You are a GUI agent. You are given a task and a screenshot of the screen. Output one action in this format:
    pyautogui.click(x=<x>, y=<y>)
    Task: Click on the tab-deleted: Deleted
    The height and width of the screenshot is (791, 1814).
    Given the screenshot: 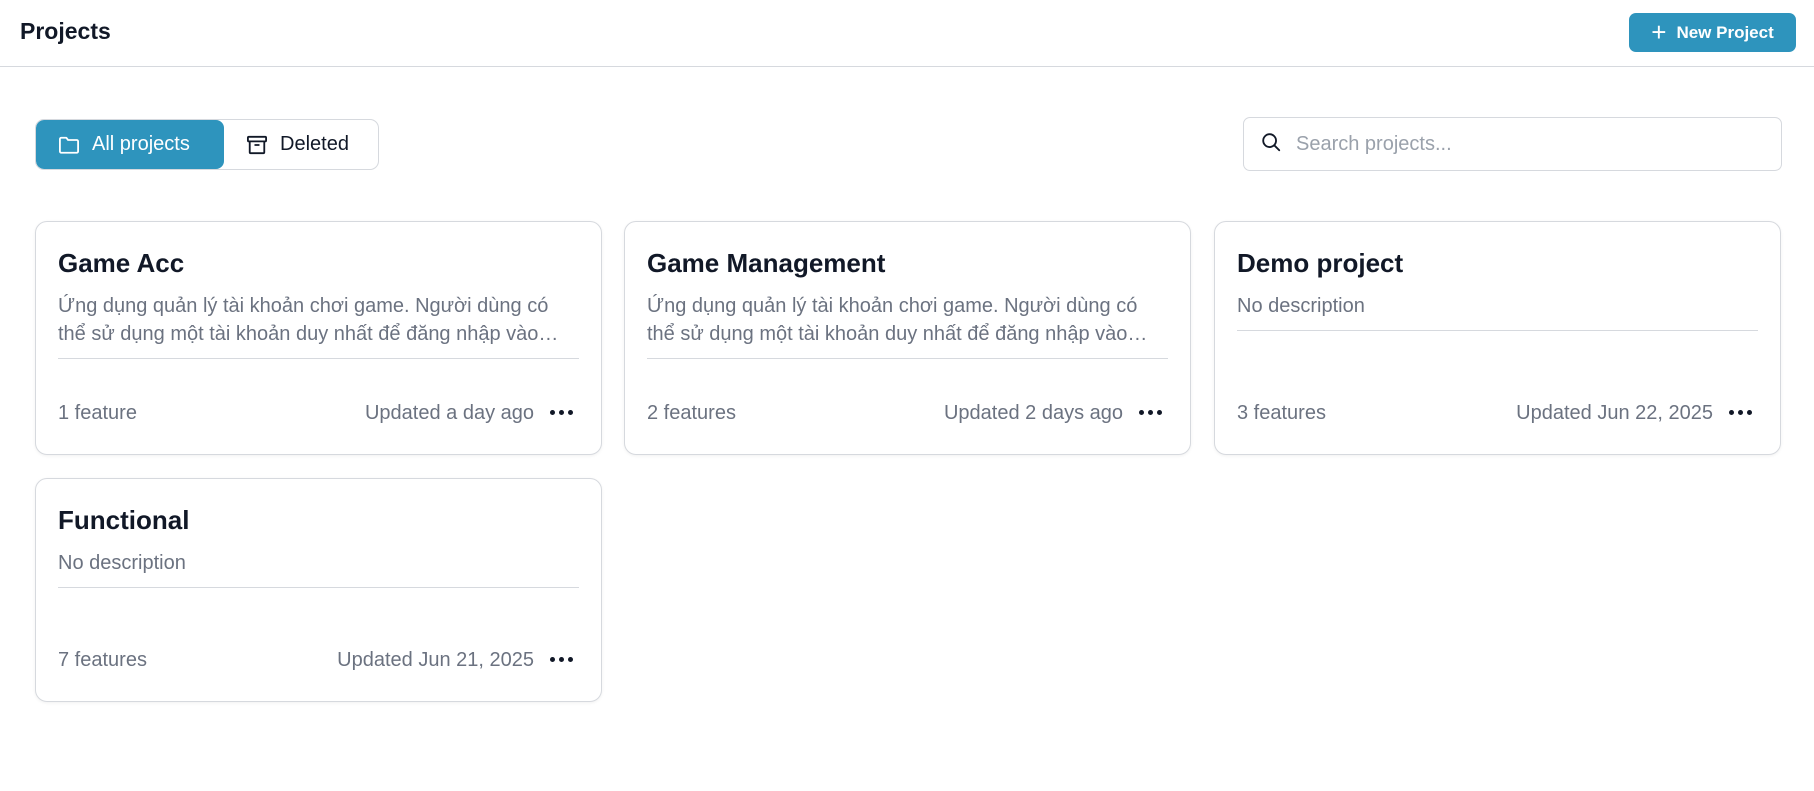 What is the action you would take?
    pyautogui.click(x=286, y=144)
    